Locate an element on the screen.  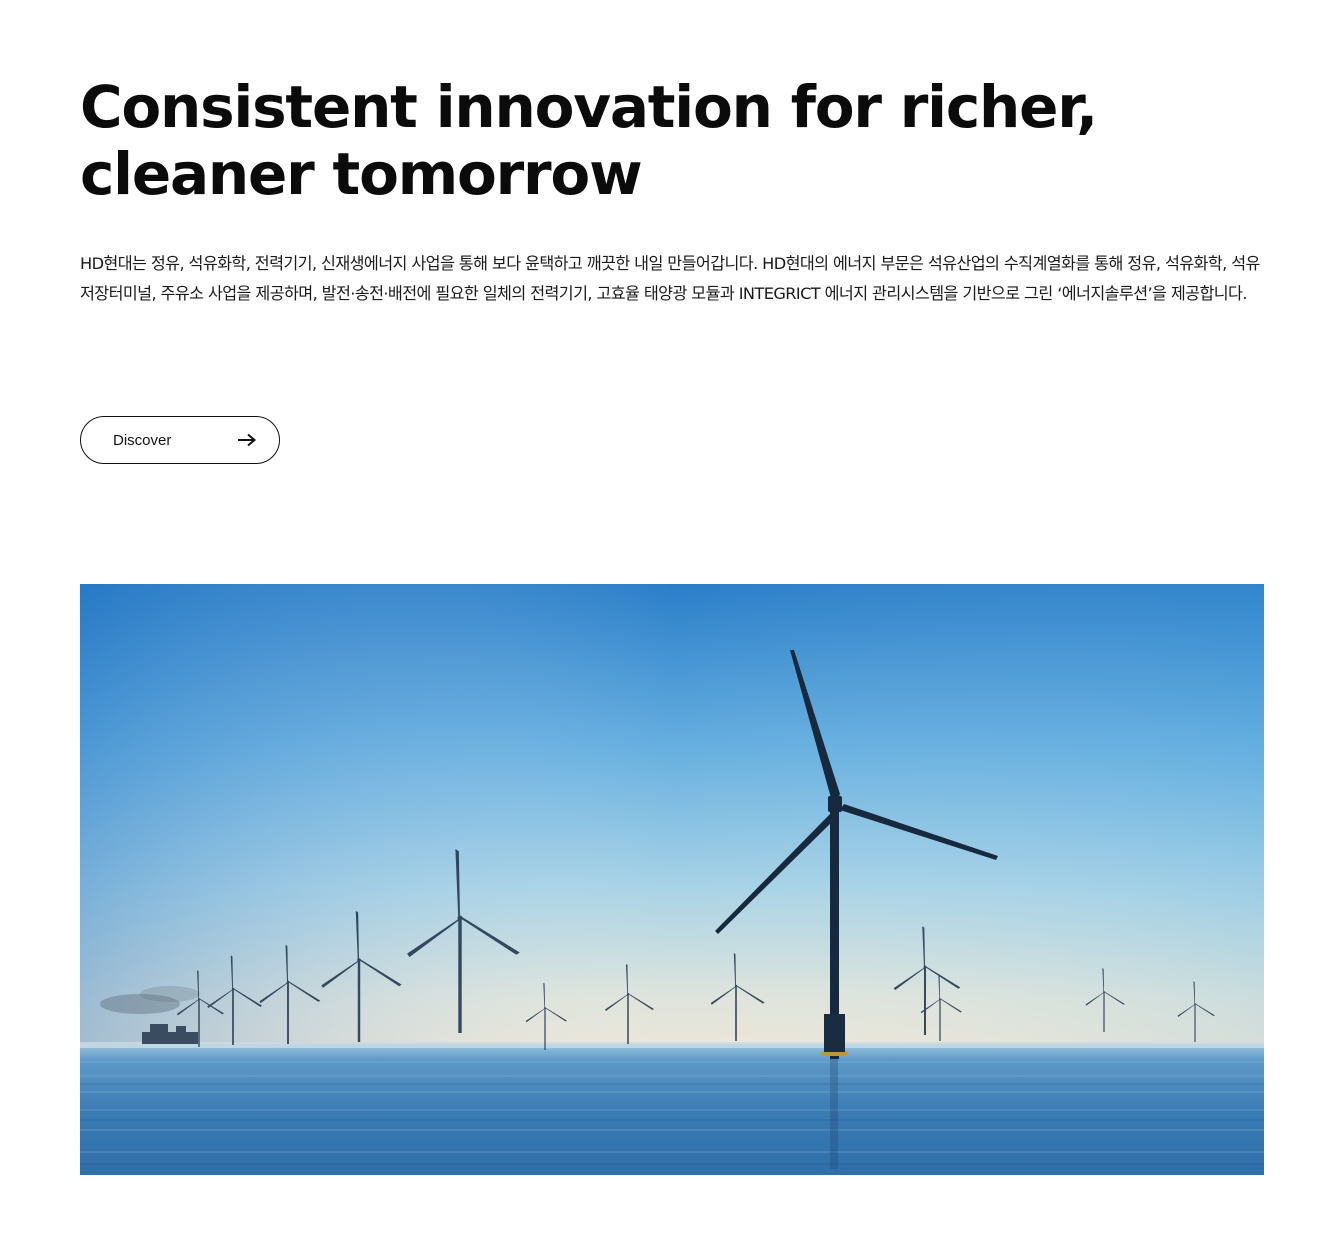
discover-button-label: Discover is located at coordinates (142, 440).